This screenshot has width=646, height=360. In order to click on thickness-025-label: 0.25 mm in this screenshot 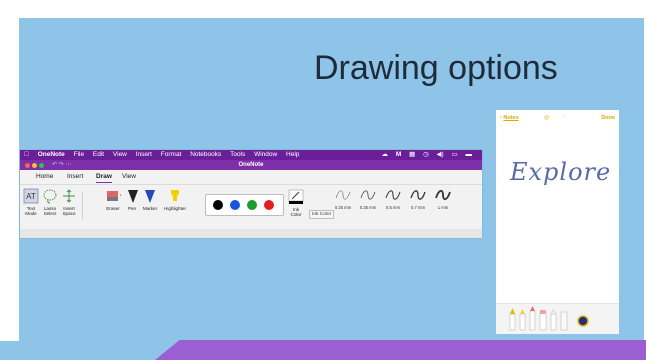, I will do `click(343, 207)`.